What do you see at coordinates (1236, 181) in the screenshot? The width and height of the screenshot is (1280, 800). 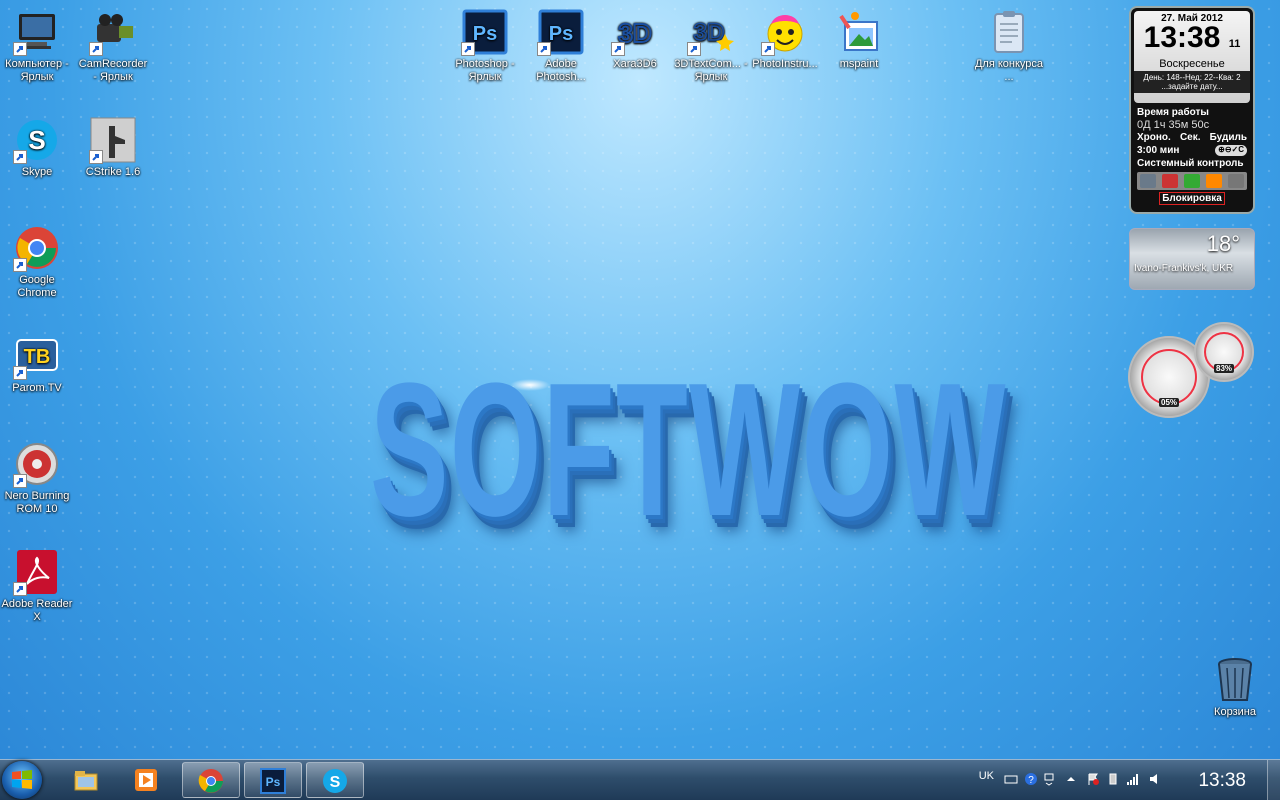 I see `logoff-icon` at bounding box center [1236, 181].